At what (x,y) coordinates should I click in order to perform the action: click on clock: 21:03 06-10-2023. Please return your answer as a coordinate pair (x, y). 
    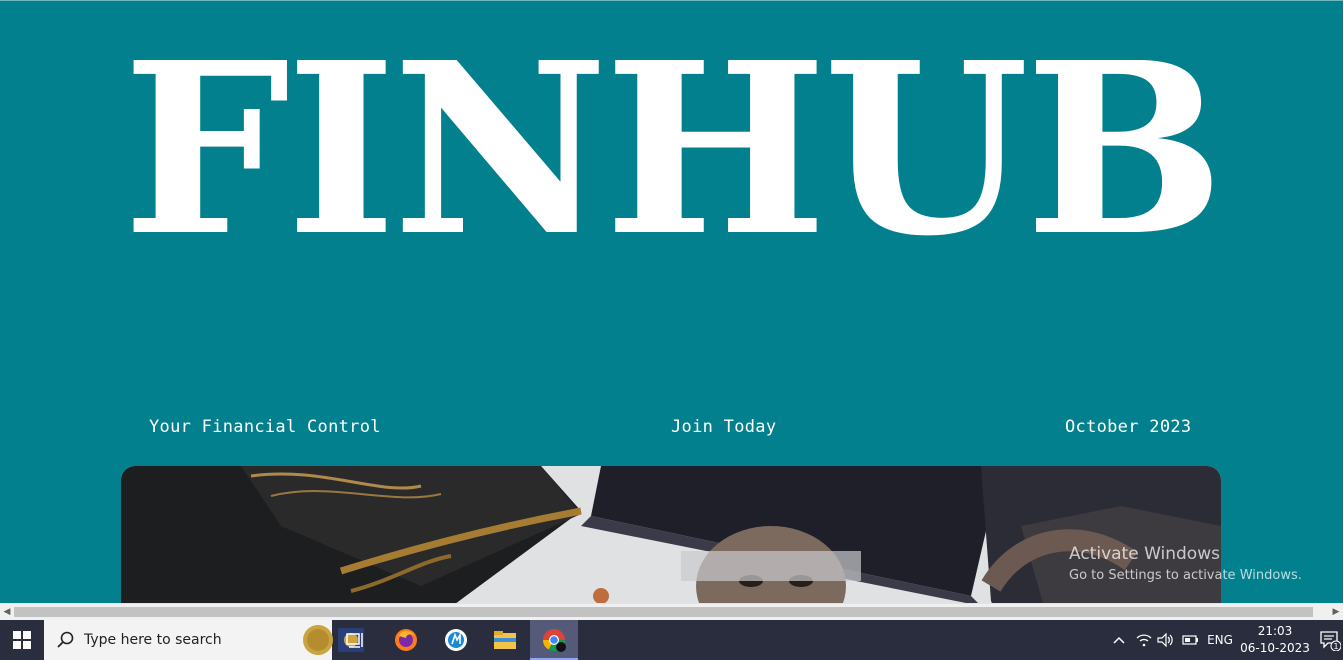
    Looking at the image, I should click on (1275, 640).